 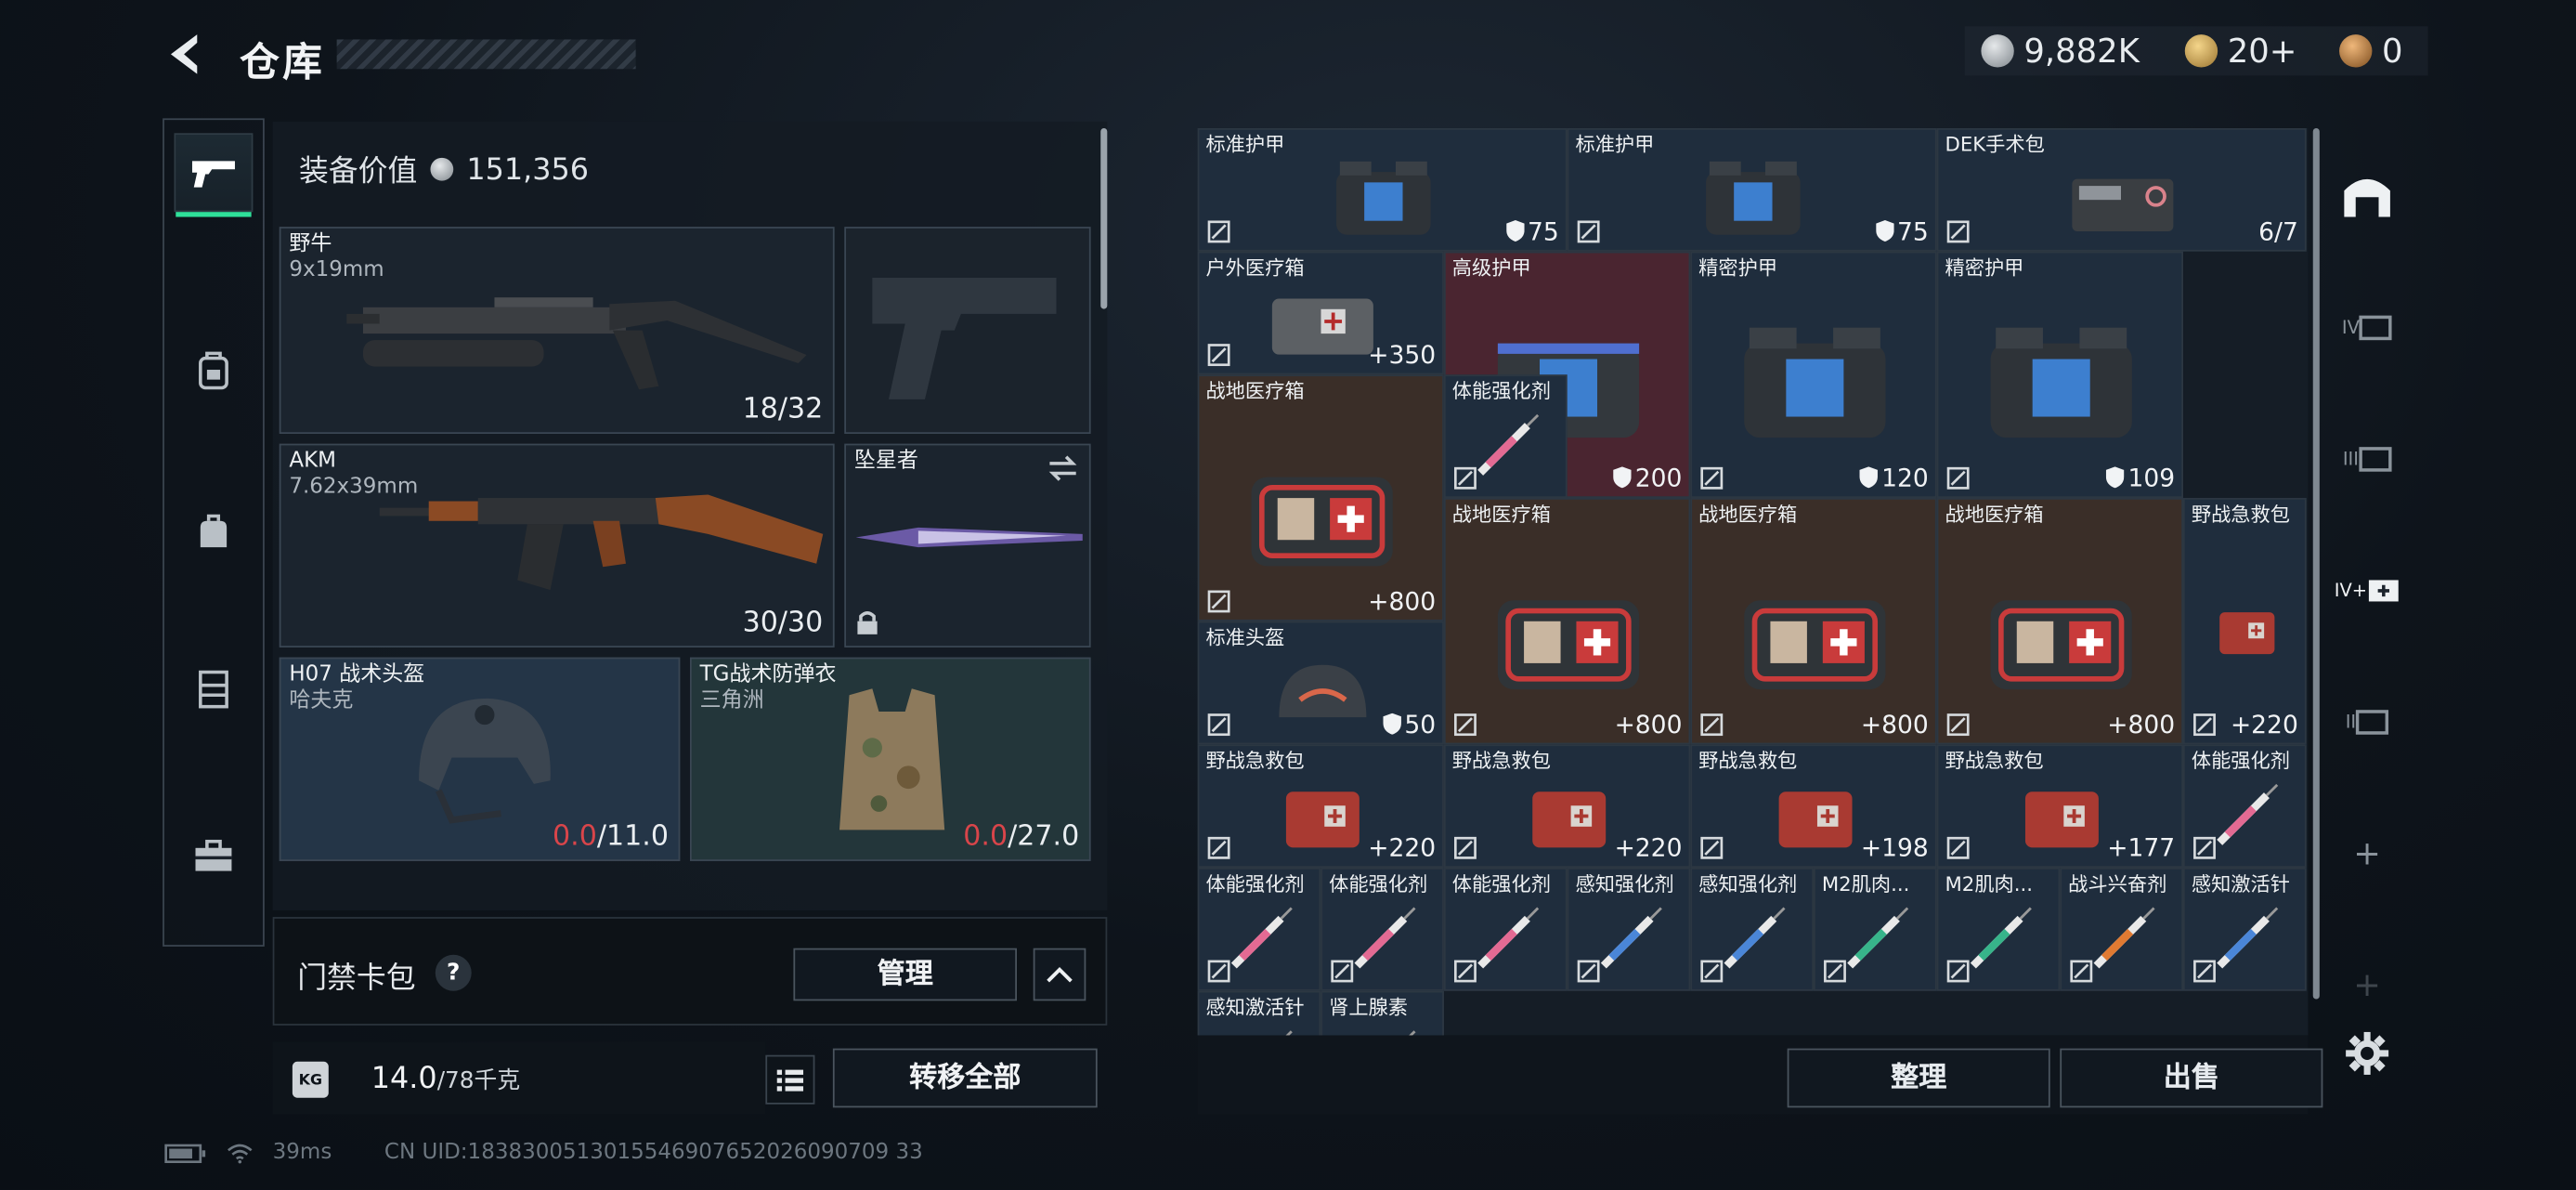 I want to click on nav-pouch, so click(x=214, y=530).